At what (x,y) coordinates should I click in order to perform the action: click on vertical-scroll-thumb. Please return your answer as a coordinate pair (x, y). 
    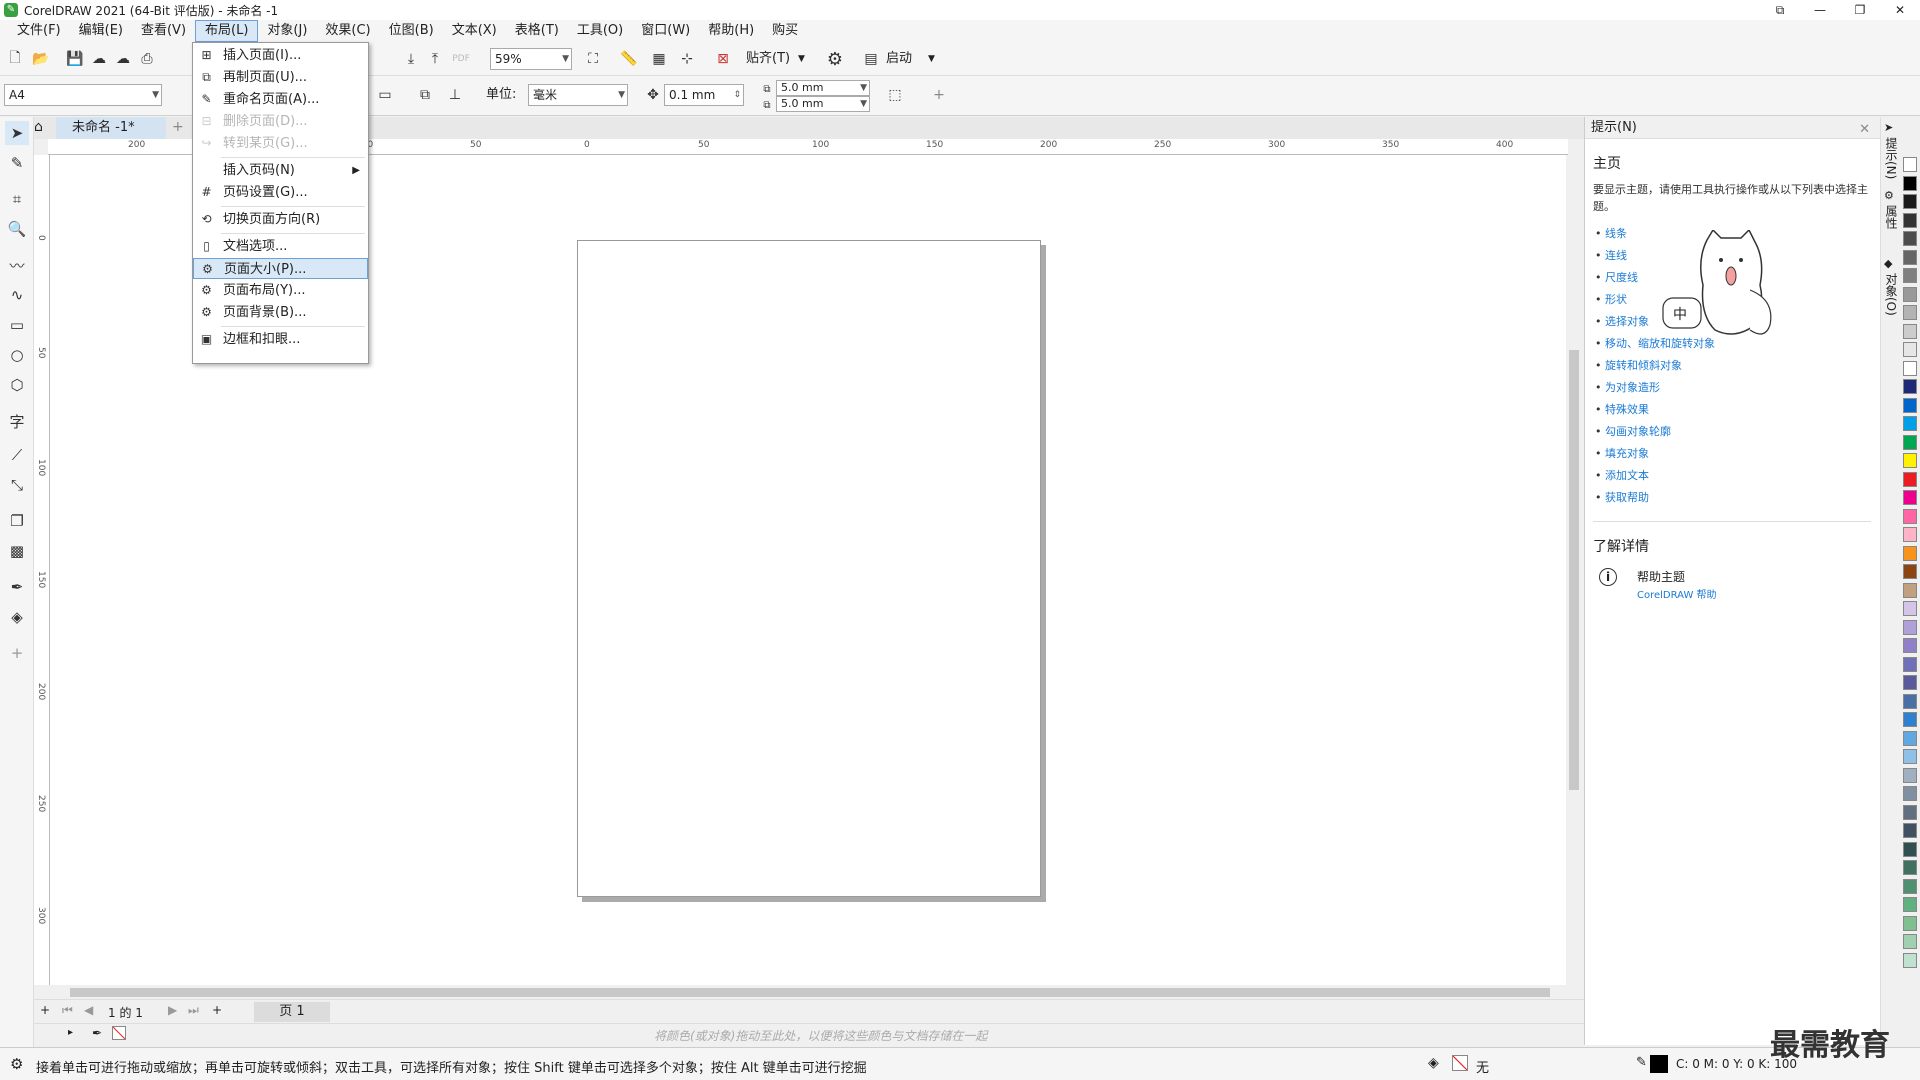
    Looking at the image, I should click on (1574, 570).